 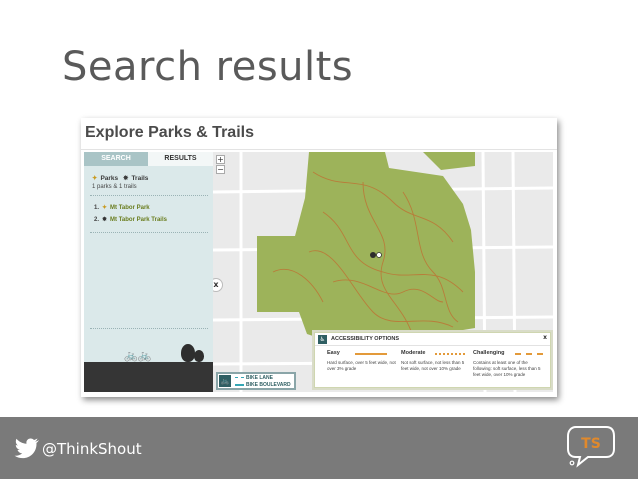 What do you see at coordinates (97, 208) in the screenshot?
I see `result-number: 1.` at bounding box center [97, 208].